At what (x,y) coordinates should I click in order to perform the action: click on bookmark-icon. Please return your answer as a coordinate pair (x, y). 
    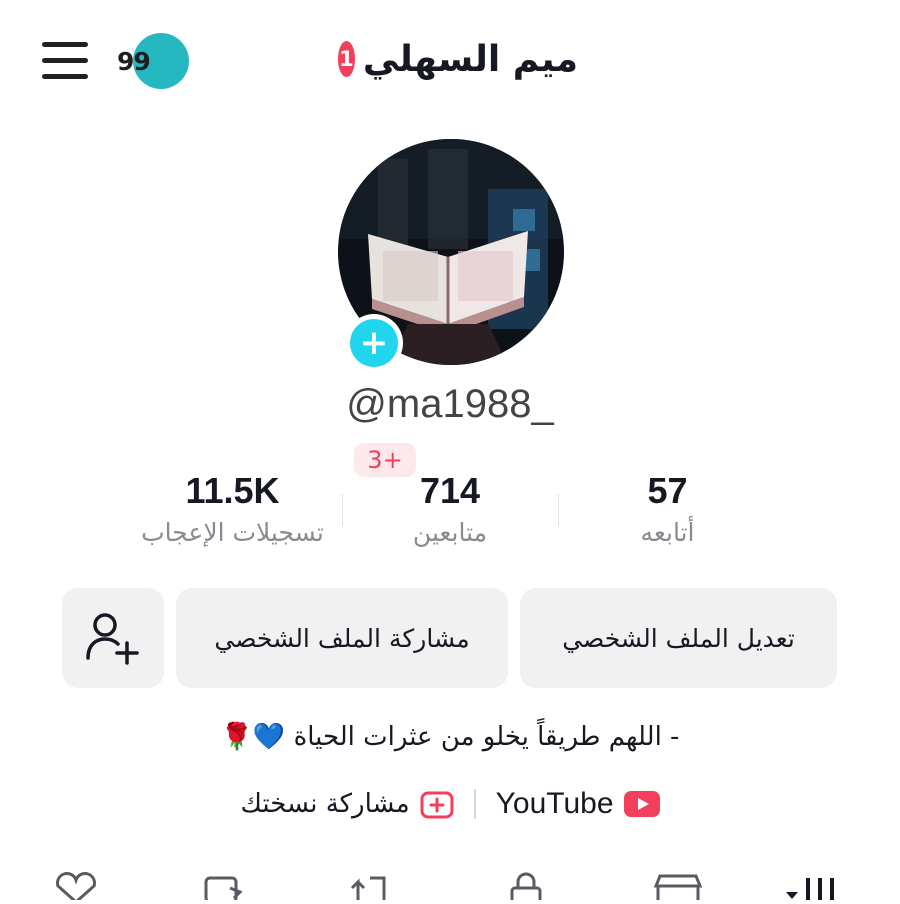
    Looking at the image, I should click on (223, 890).